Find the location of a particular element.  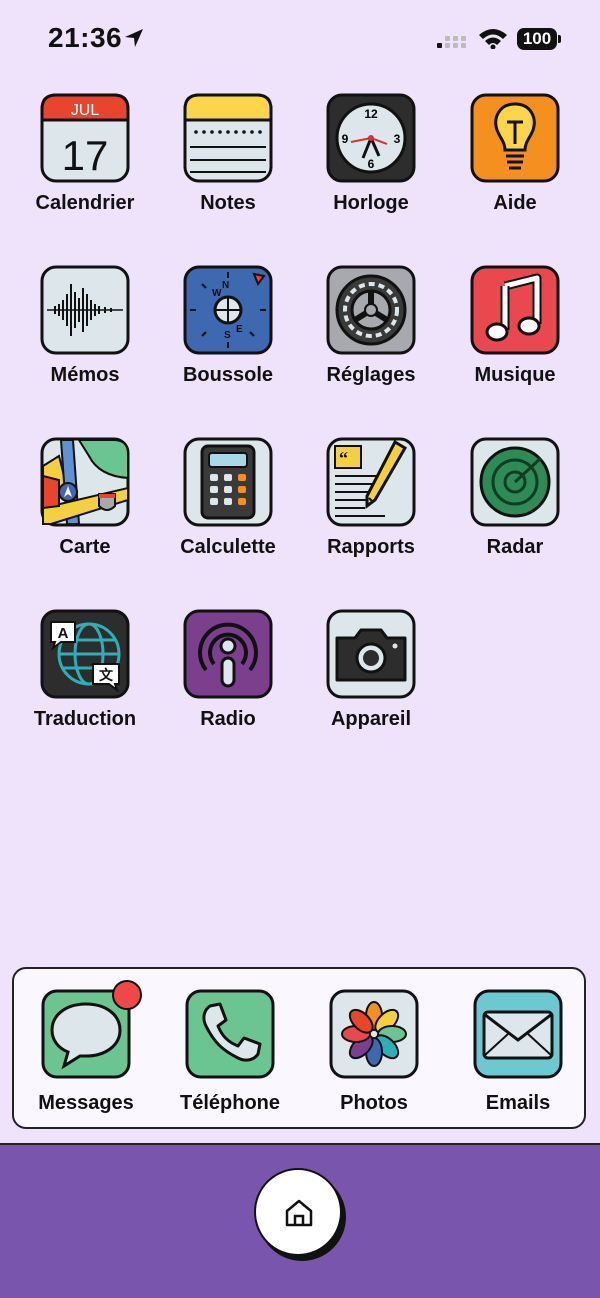

app-appareil: Appareil is located at coordinates (371, 688).